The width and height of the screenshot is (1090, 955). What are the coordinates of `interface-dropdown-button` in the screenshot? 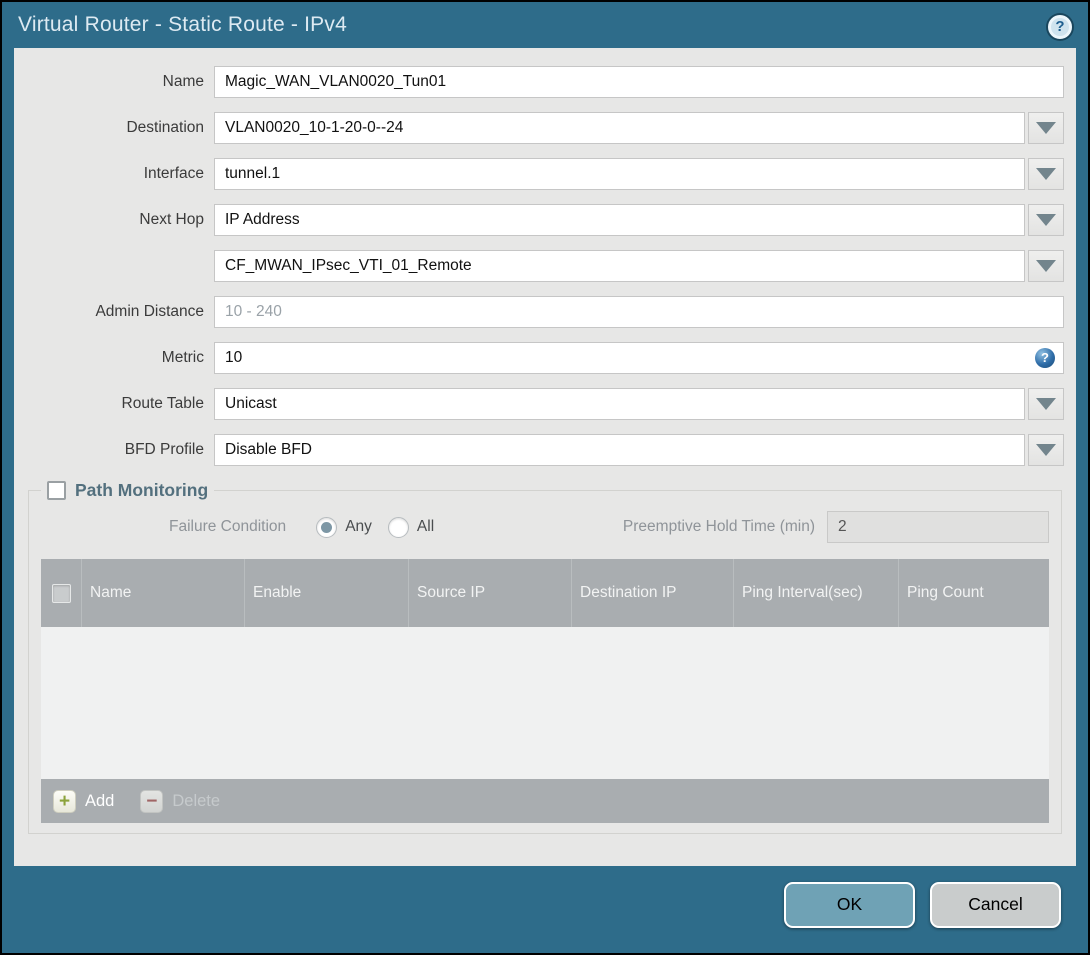 It's located at (1046, 174).